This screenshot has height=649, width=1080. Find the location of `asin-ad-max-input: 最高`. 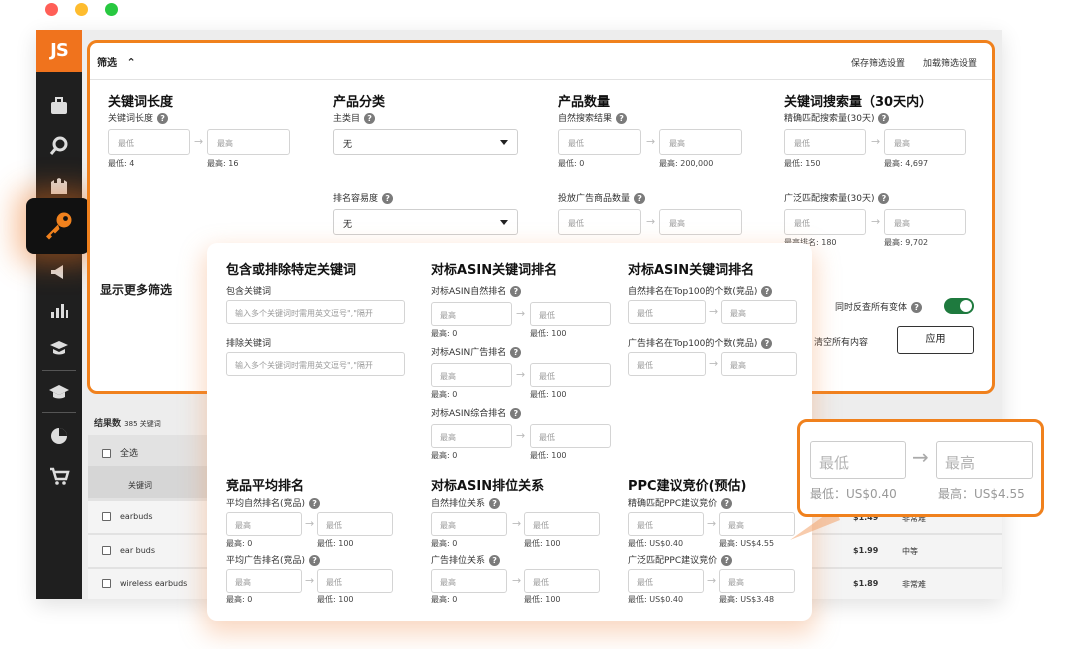

asin-ad-max-input: 最高 is located at coordinates (471, 375).